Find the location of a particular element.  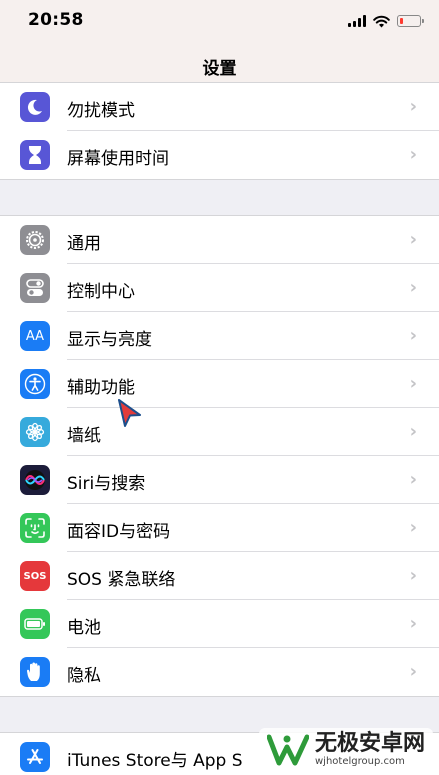

settings-row-face-id-passcode: 面容ID与密码 › is located at coordinates (219, 528).